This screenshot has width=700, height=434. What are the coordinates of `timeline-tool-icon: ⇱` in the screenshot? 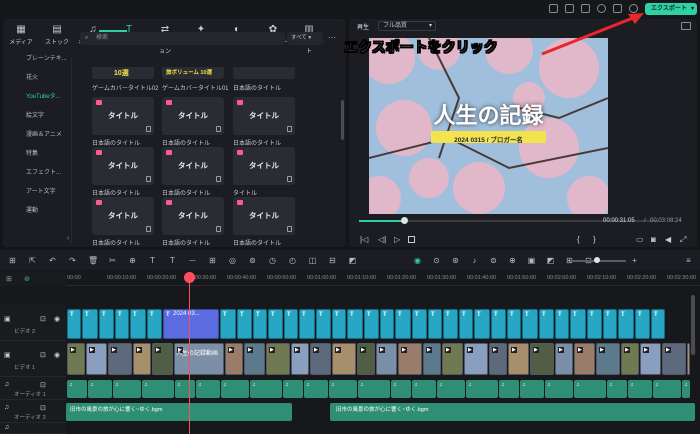 It's located at (32, 260).